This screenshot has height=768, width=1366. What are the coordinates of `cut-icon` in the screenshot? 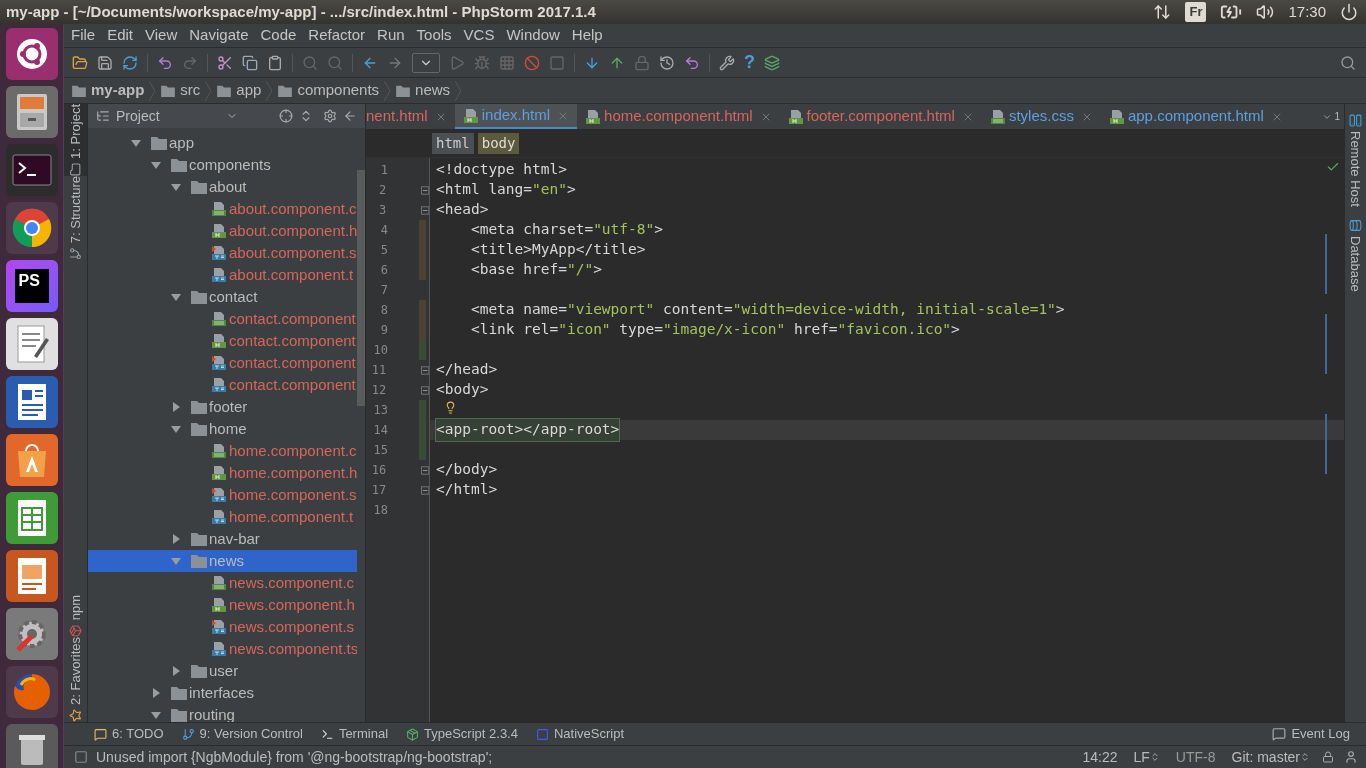 It's located at (225, 62).